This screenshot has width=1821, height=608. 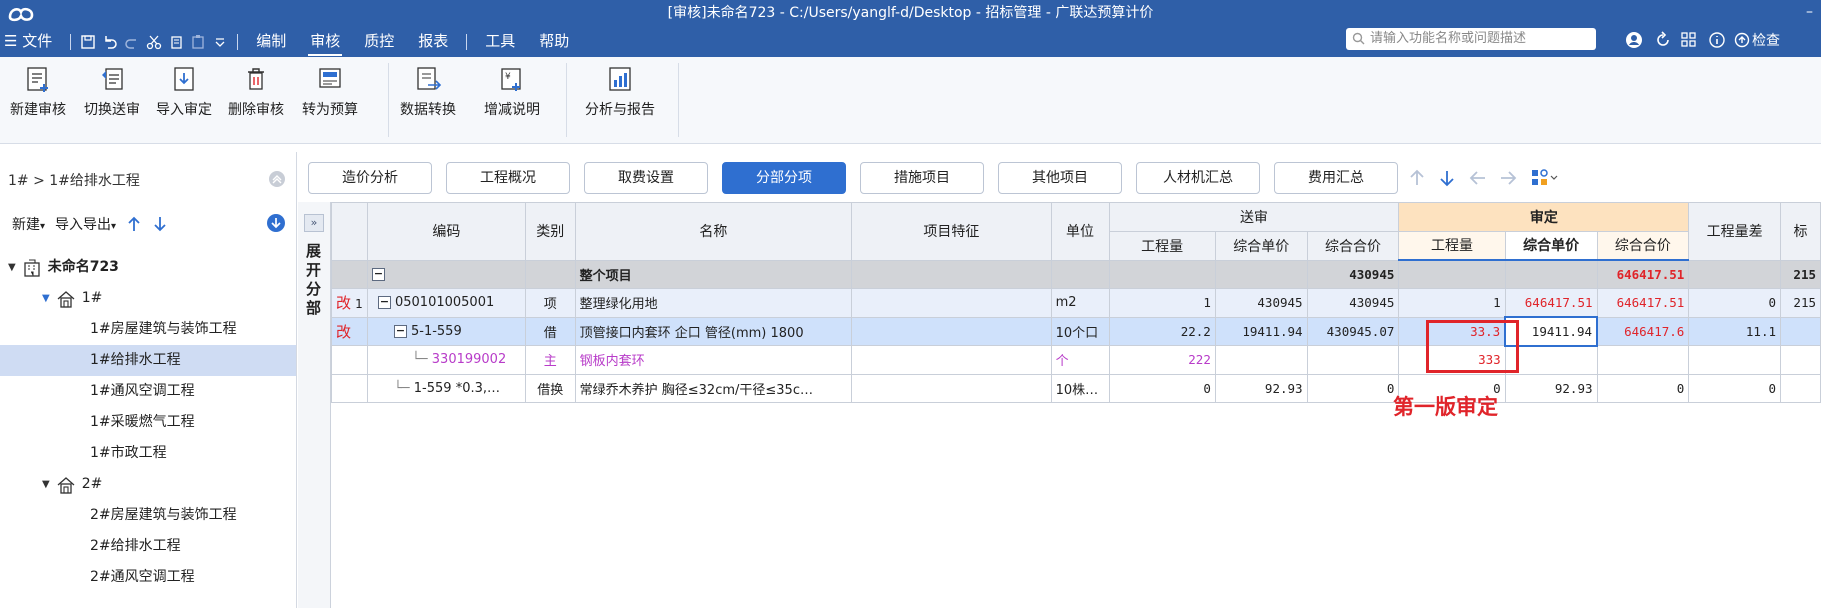 I want to click on tab-sub-items: 分部分项, so click(x=784, y=178).